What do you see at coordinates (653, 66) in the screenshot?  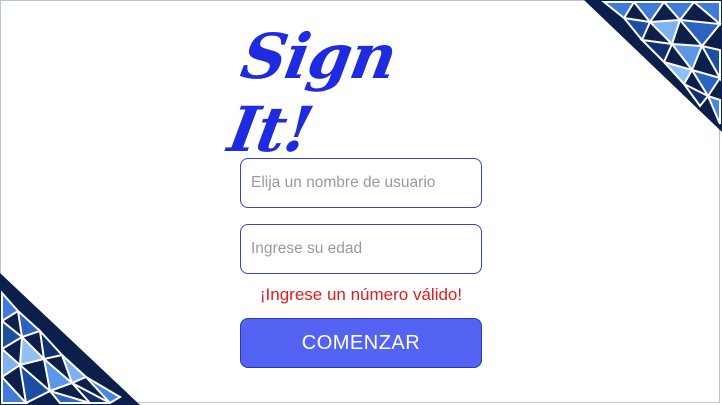 I see `triangle-mosaic-decoration-top-right` at bounding box center [653, 66].